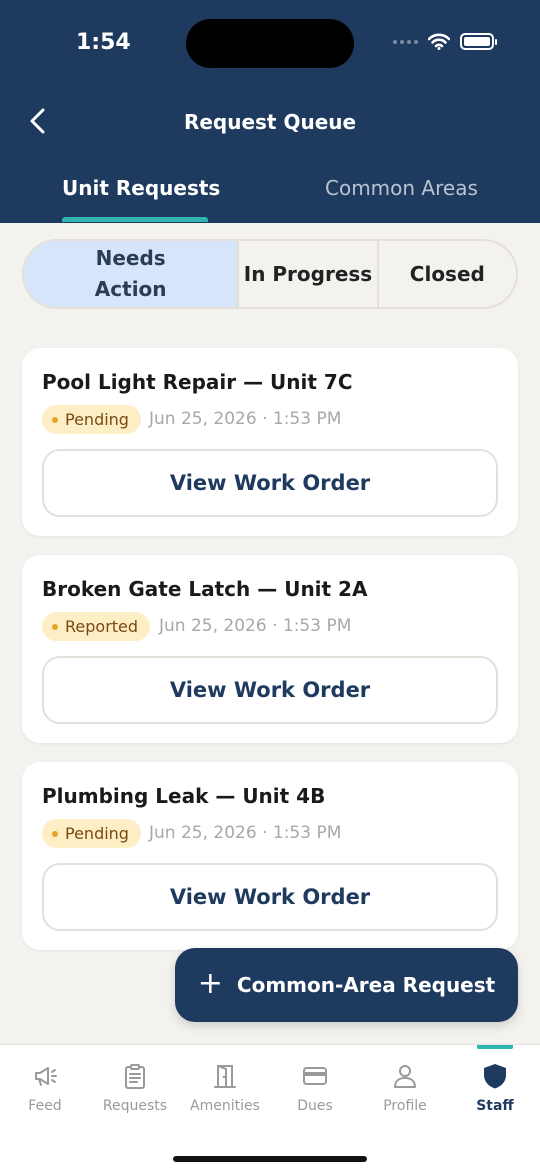 This screenshot has height=1174, width=540. I want to click on status-filter: Needs Action In Progress Closed, so click(270, 274).